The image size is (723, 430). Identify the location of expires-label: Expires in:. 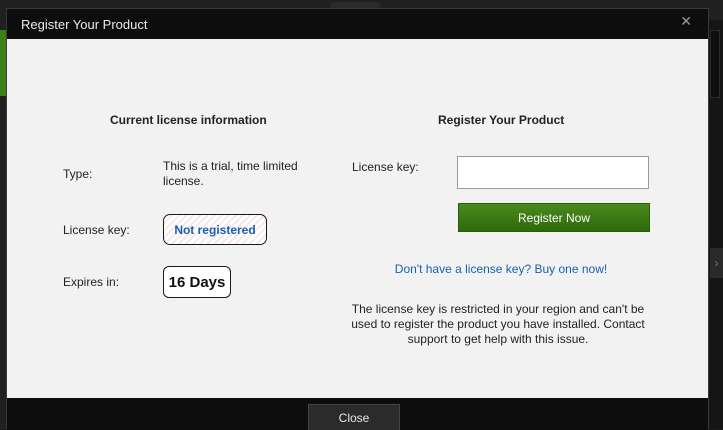
(91, 282).